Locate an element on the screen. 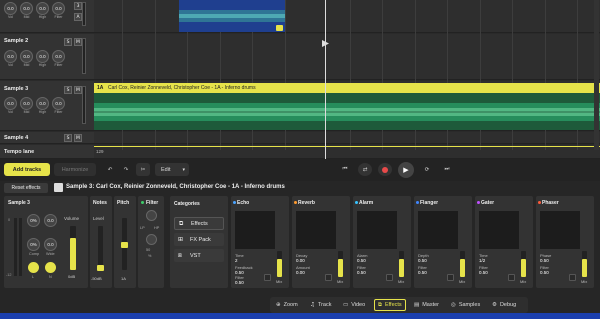  pitch-slider is located at coordinates (124, 244).